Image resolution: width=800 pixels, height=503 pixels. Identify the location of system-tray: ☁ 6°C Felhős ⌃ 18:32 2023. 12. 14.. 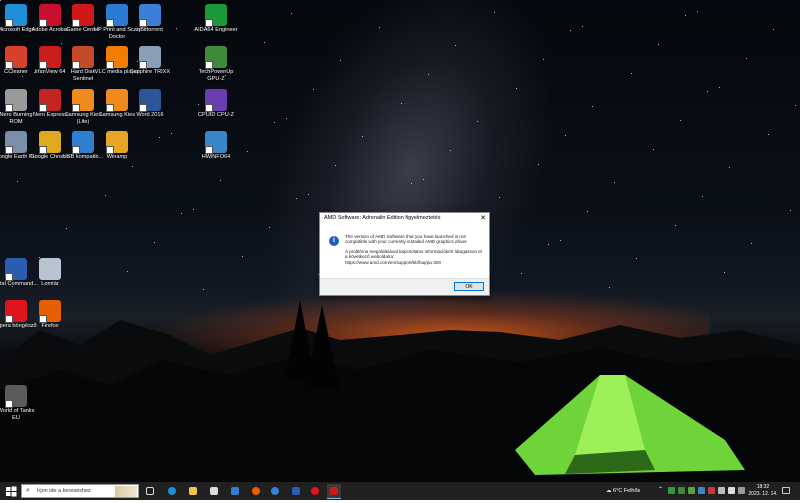
(700, 491).